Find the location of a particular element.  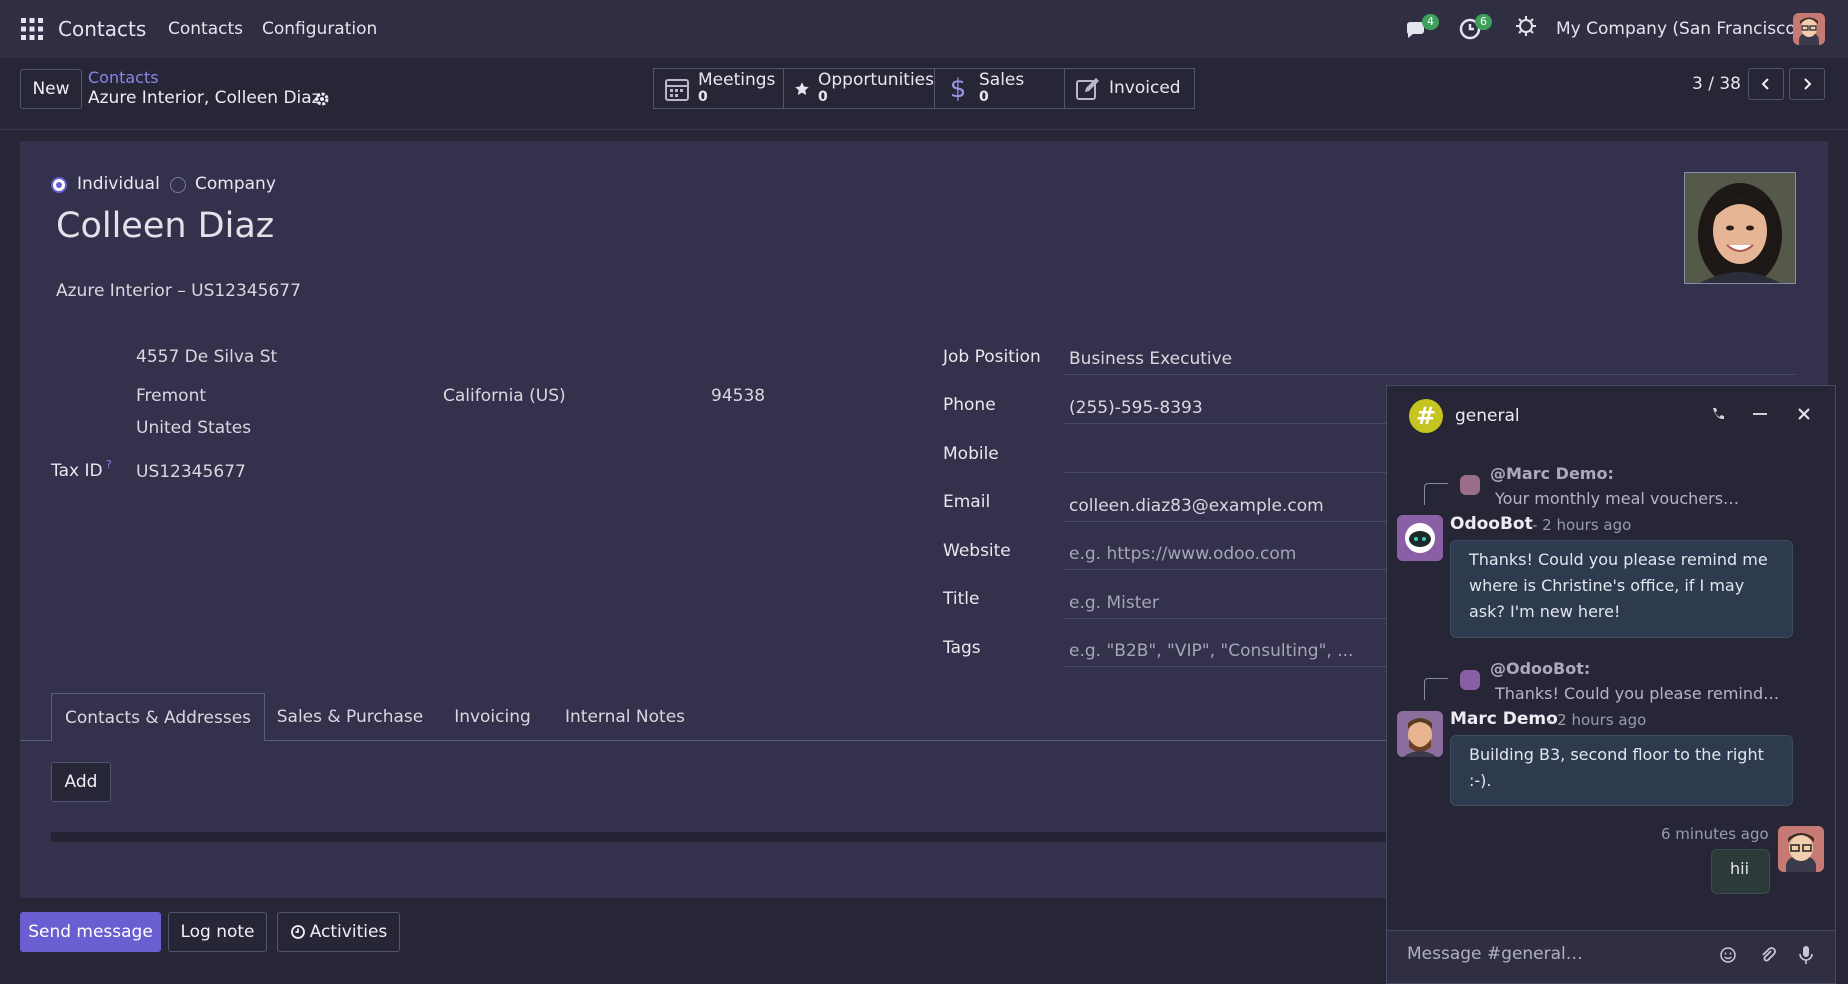

app-title: Contacts is located at coordinates (102, 29).